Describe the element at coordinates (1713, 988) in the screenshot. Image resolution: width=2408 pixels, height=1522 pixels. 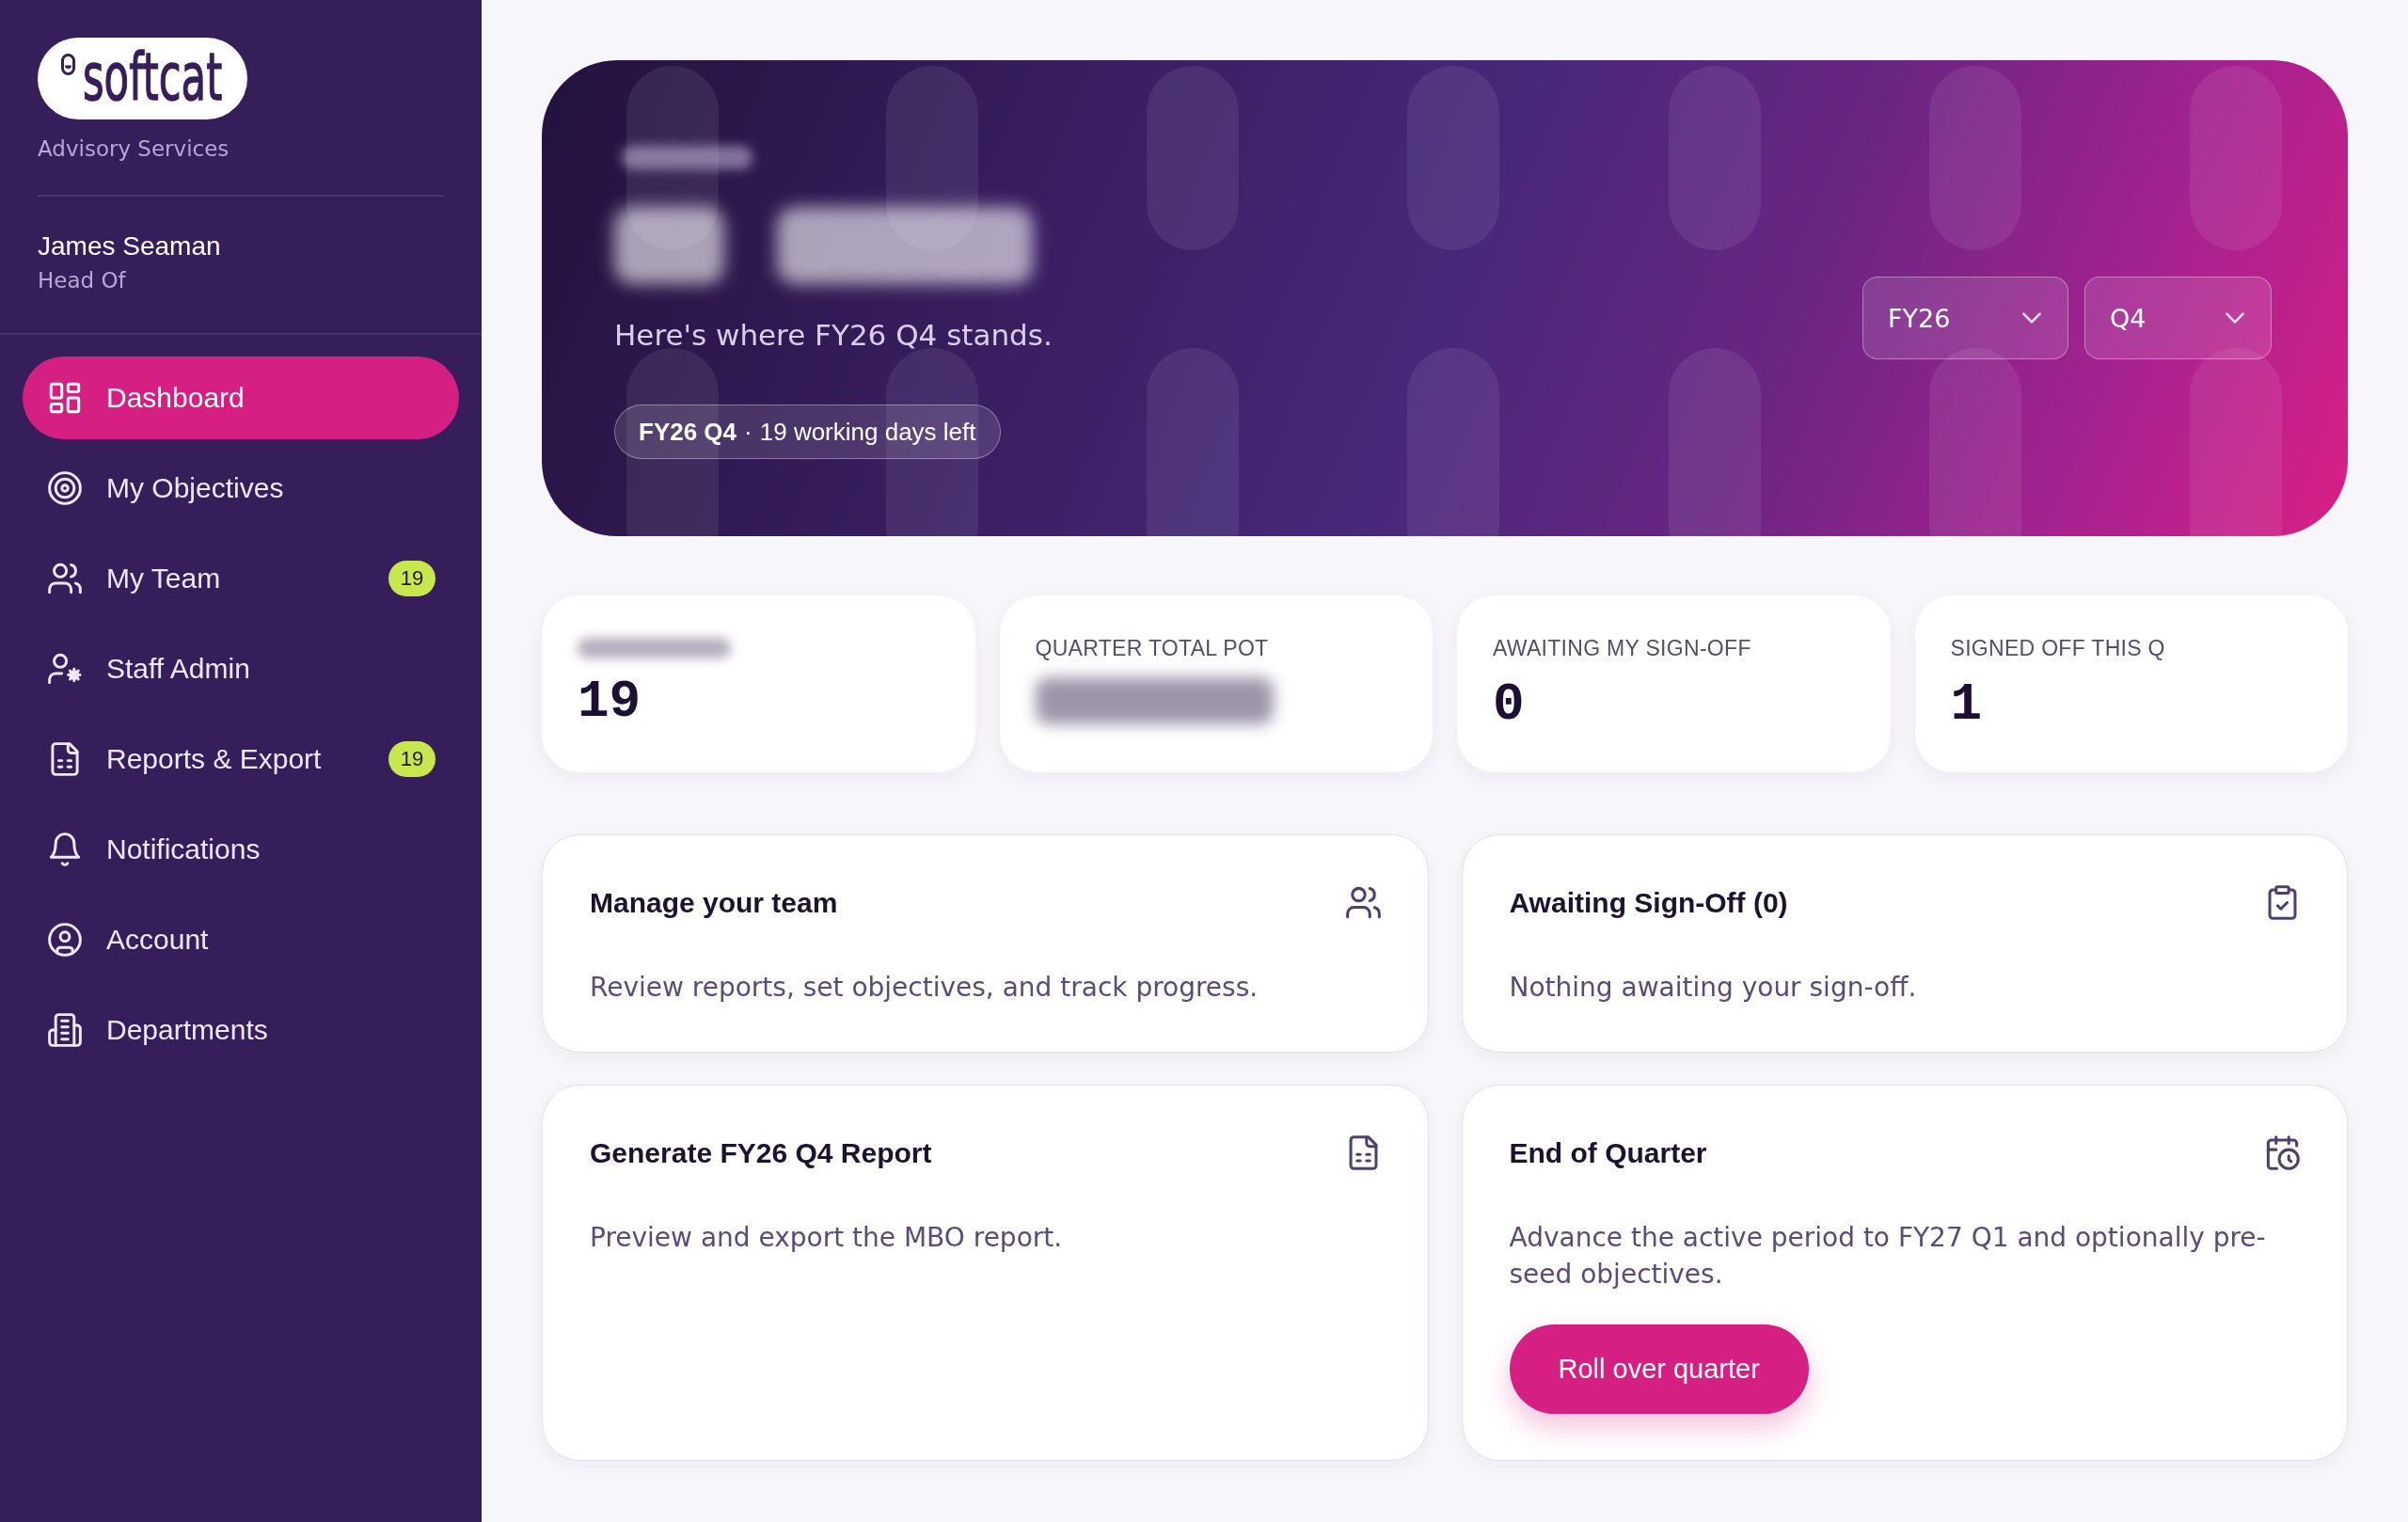
I see `card-description: Nothing awaiting your sign-off.` at that location.